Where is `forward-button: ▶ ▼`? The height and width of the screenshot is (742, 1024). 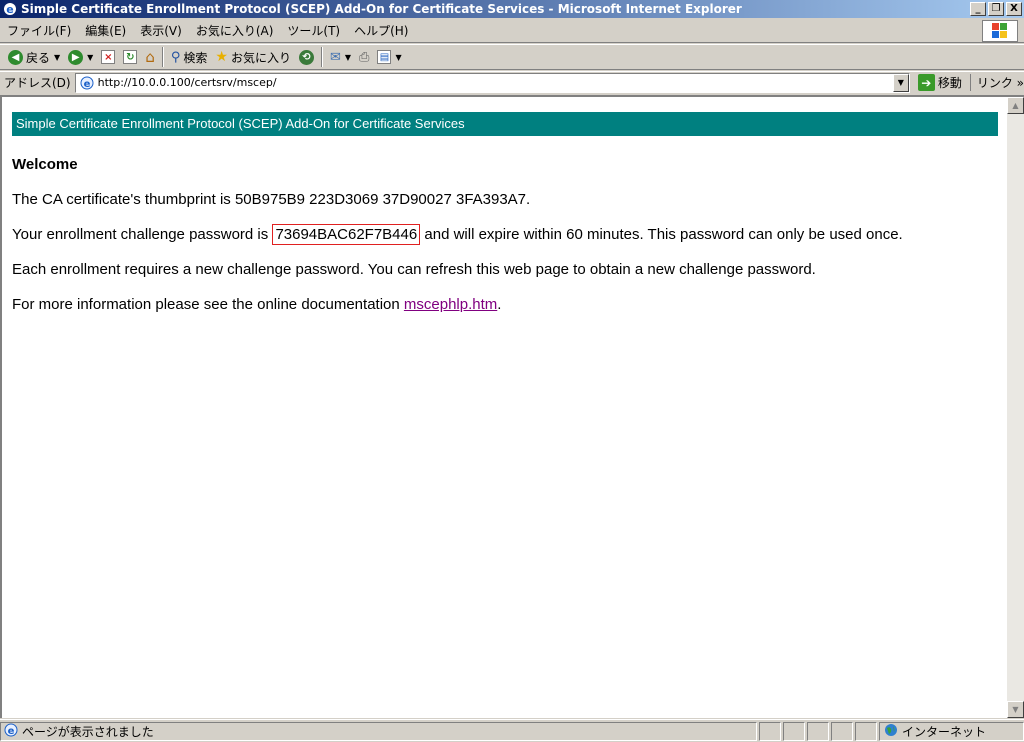
forward-button: ▶ ▼ is located at coordinates (80, 57).